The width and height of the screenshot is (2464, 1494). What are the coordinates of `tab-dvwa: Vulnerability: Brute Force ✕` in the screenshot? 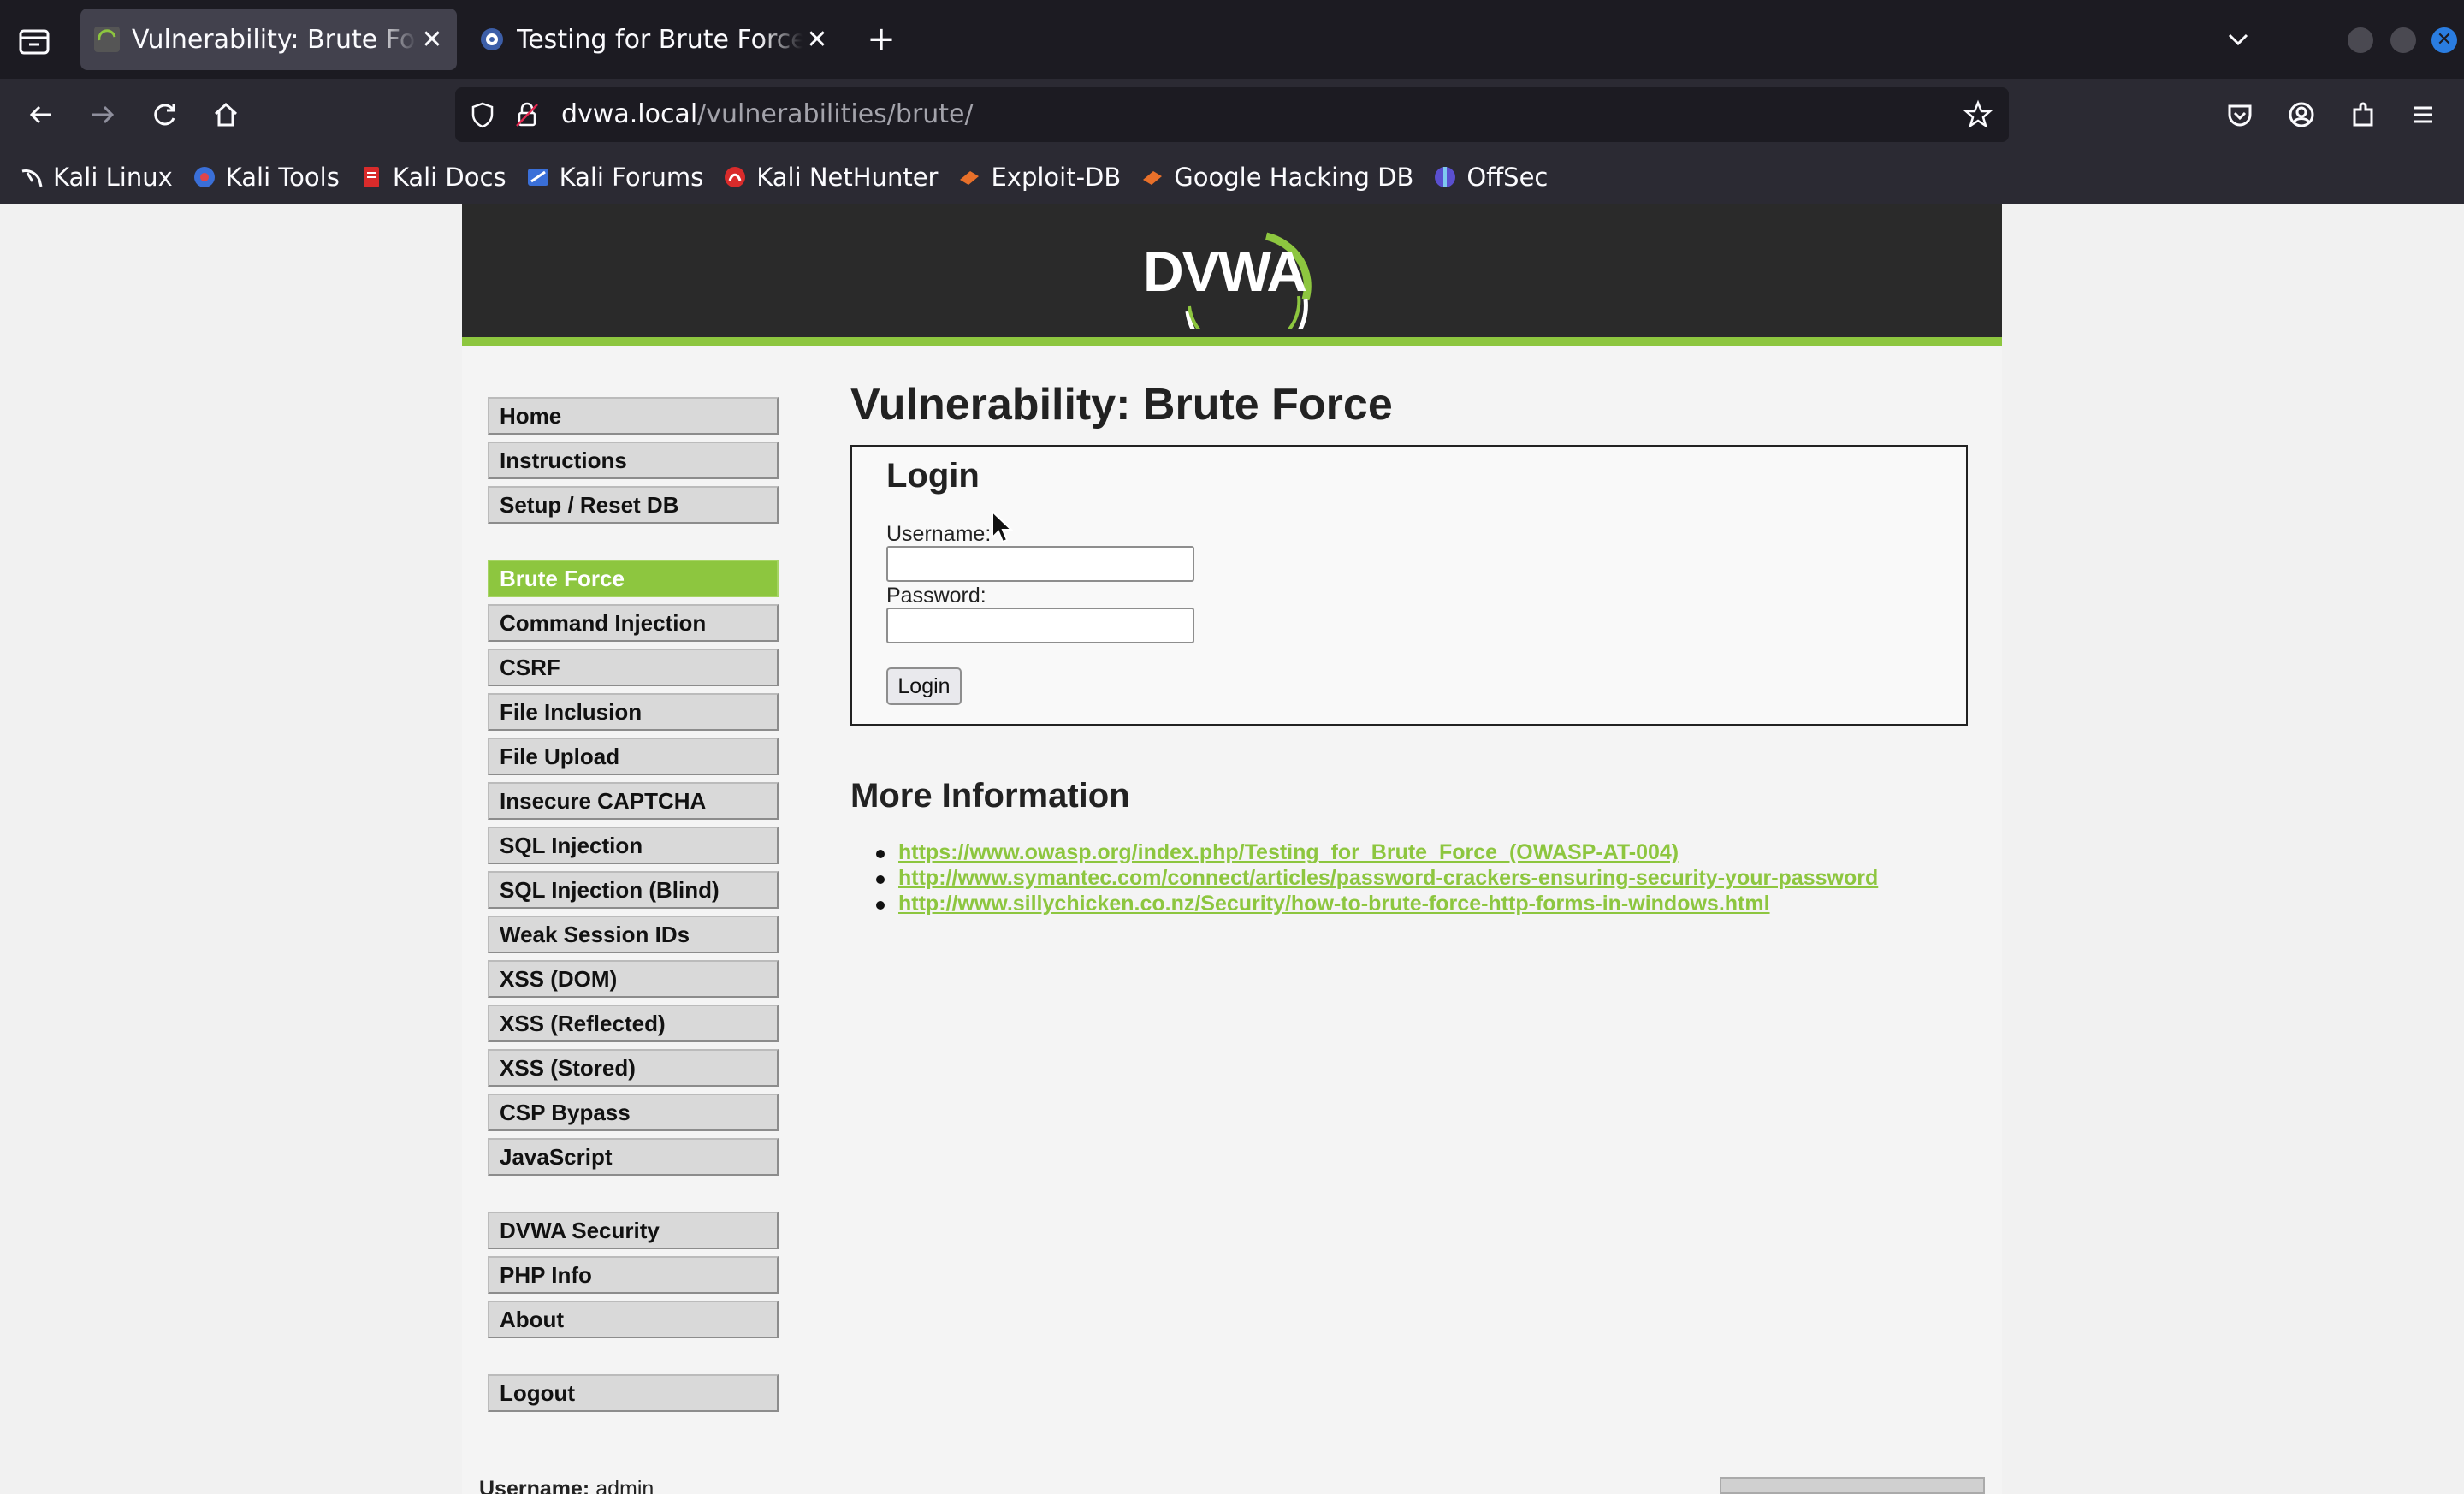 It's located at (268, 39).